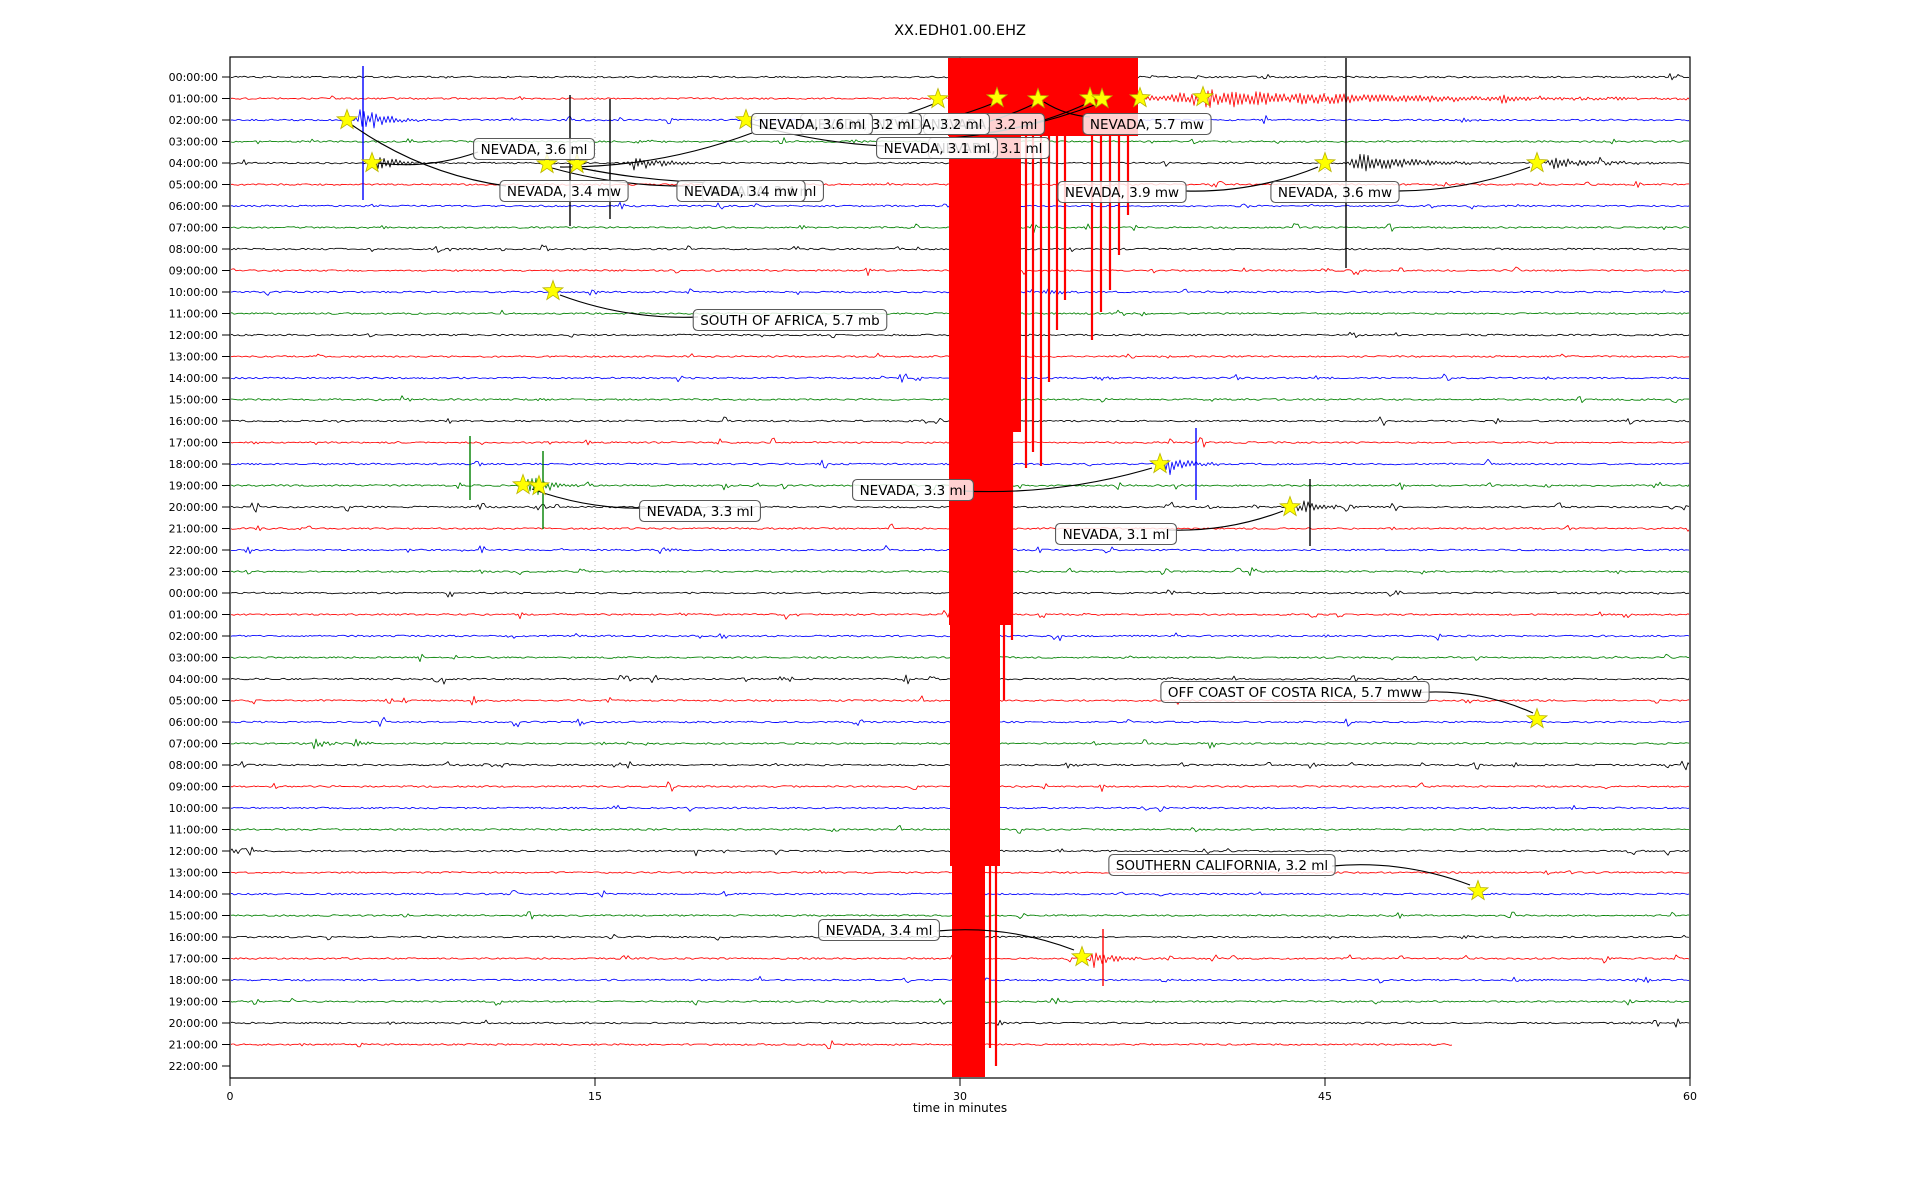  I want to click on event-annotation: NEVADA, 5.7 mw, so click(1147, 124).